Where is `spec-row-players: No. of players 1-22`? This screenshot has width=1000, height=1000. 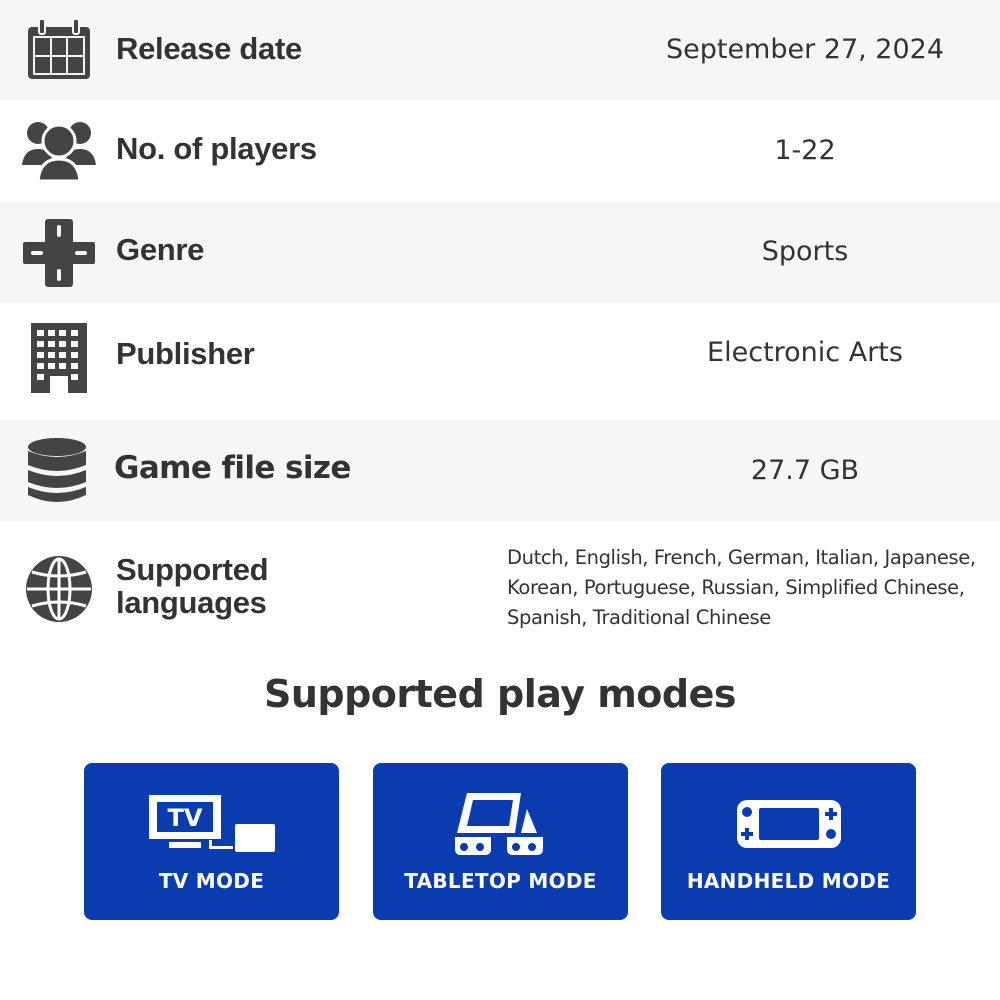
spec-row-players: No. of players 1-22 is located at coordinates (500, 151).